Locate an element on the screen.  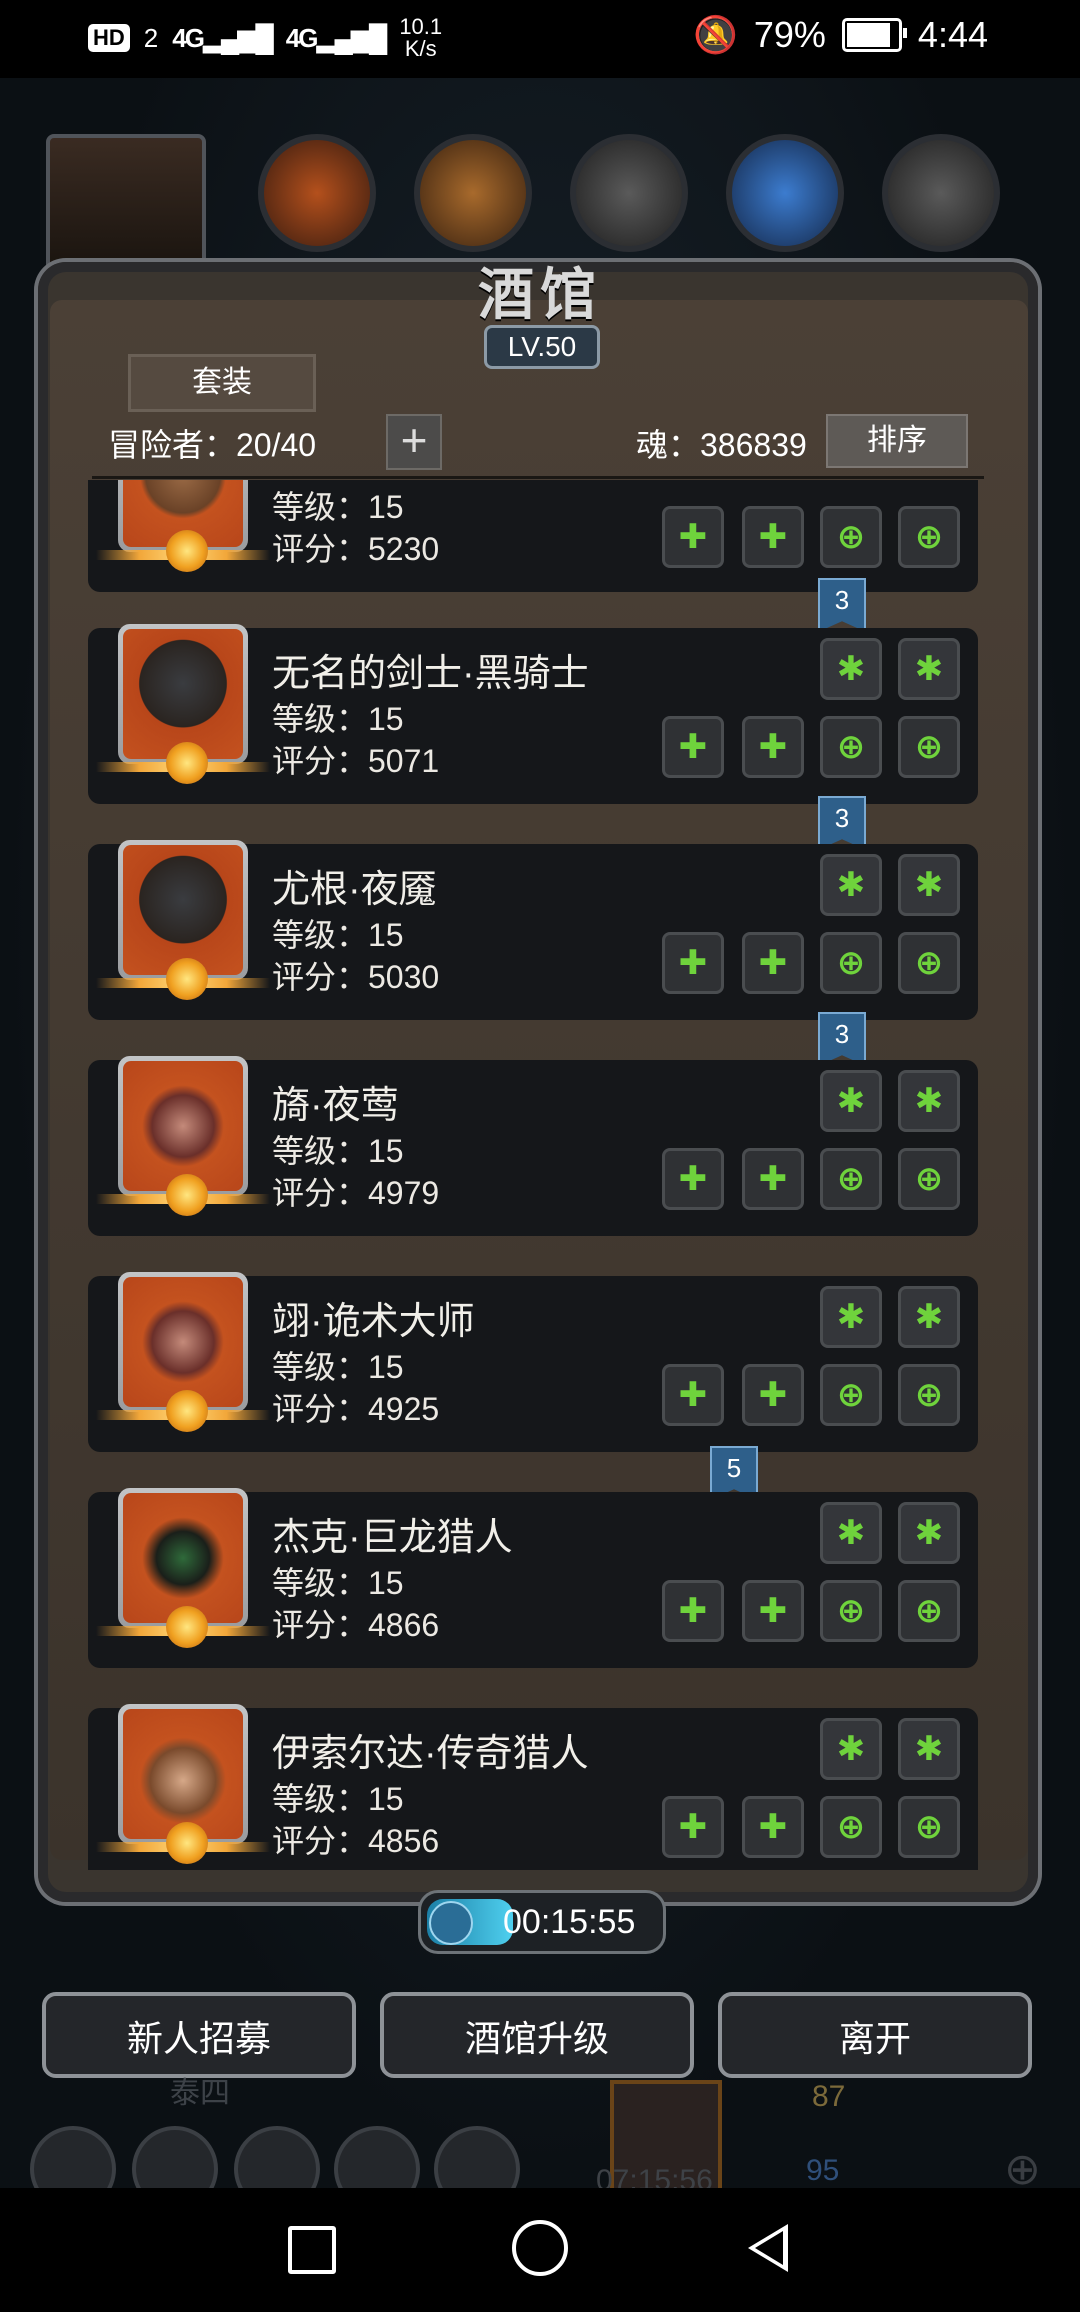
home-icon is located at coordinates (540, 2248).